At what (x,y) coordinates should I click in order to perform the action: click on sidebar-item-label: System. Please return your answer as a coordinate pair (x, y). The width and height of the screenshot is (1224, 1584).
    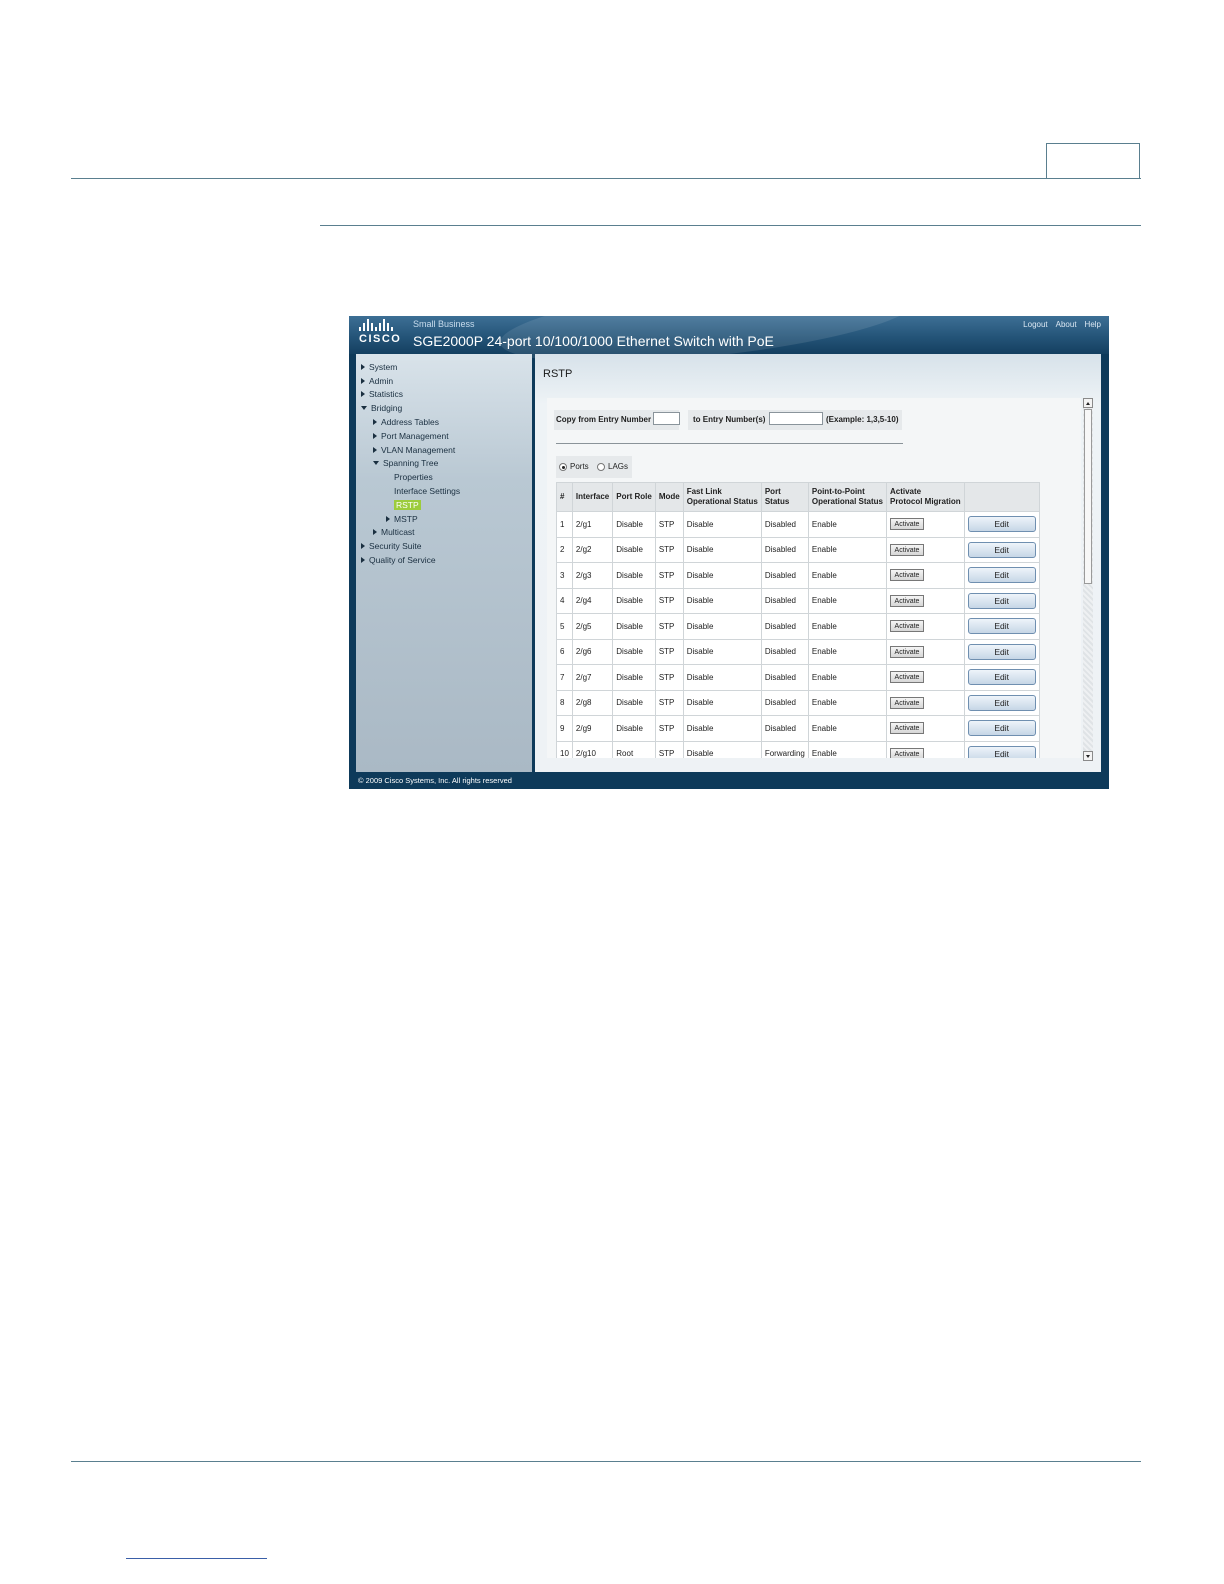
    Looking at the image, I should click on (383, 366).